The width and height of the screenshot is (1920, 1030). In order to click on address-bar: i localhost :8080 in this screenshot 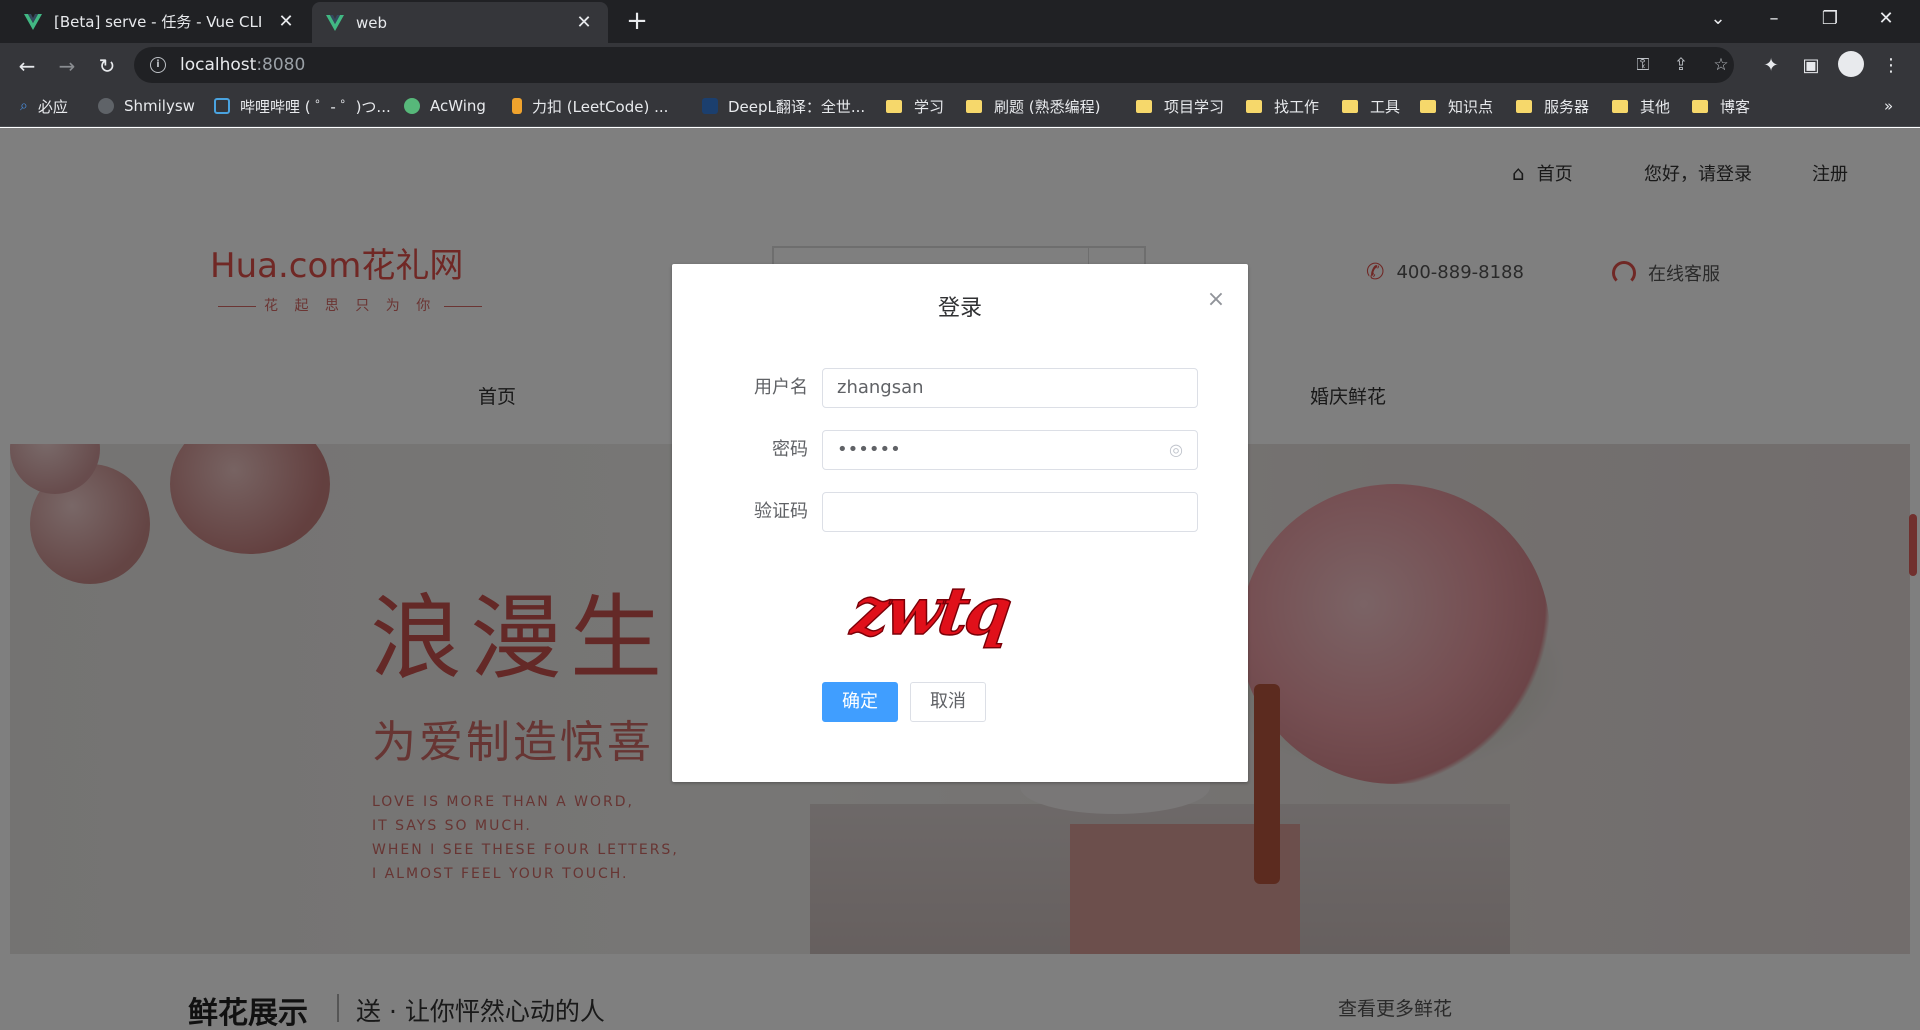, I will do `click(934, 65)`.